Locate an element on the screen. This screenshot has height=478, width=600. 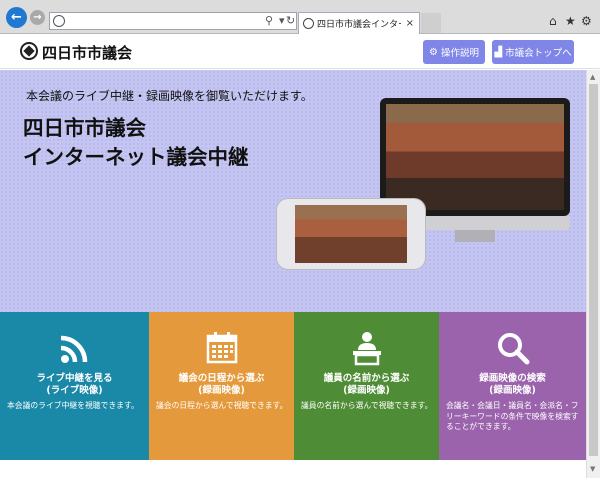
tile-schedule: 議会の日程から選ぶ (録画映像) 議会の日程から選んで視聴できます。 is located at coordinates (221, 386).